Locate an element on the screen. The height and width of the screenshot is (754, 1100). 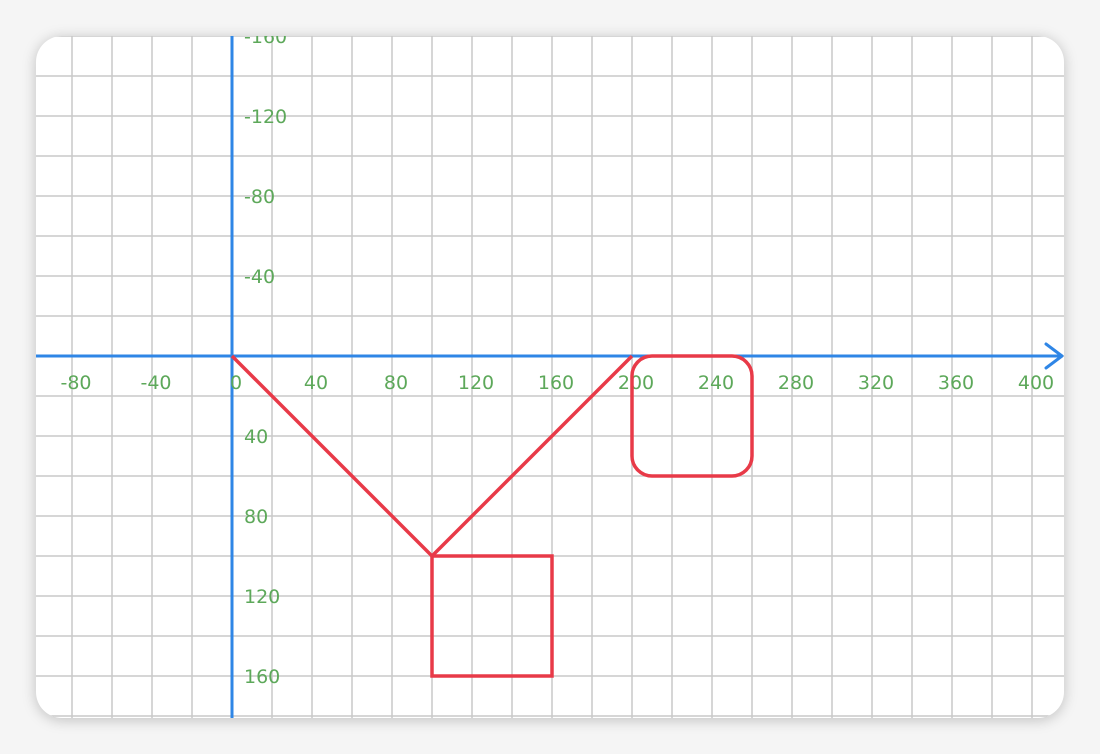
y-tick-label: 80 is located at coordinates (256, 517).